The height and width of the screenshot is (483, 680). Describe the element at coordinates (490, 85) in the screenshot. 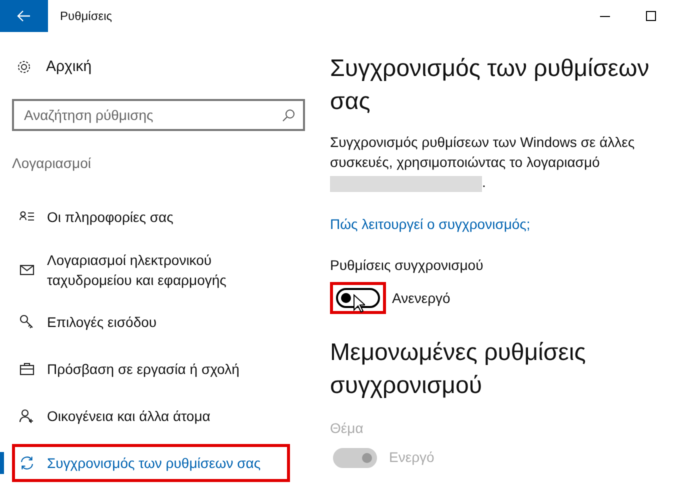

I see `page-title: Συγχρονισμός των ρυθμίσεων σας` at that location.